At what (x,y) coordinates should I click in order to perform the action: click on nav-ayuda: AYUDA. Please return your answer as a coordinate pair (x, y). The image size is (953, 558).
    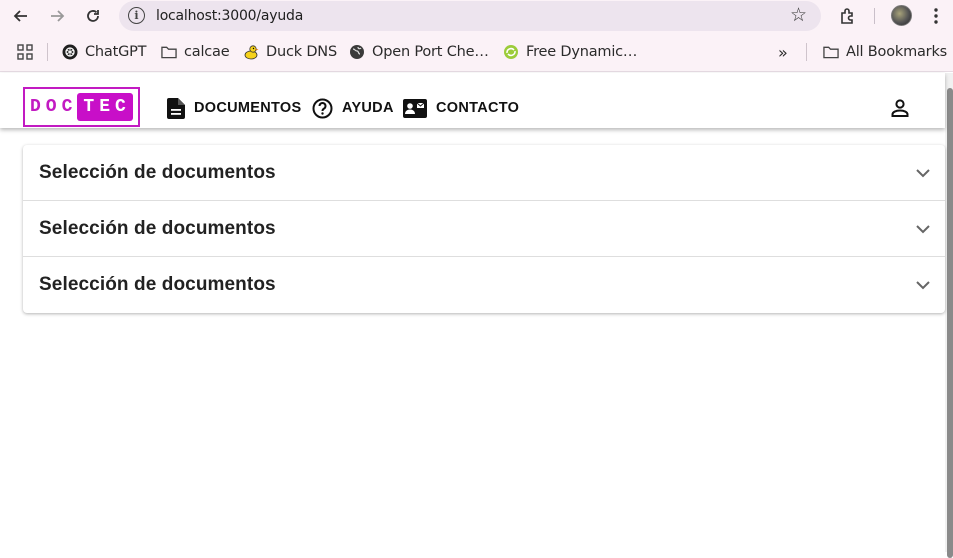
    Looking at the image, I should click on (353, 108).